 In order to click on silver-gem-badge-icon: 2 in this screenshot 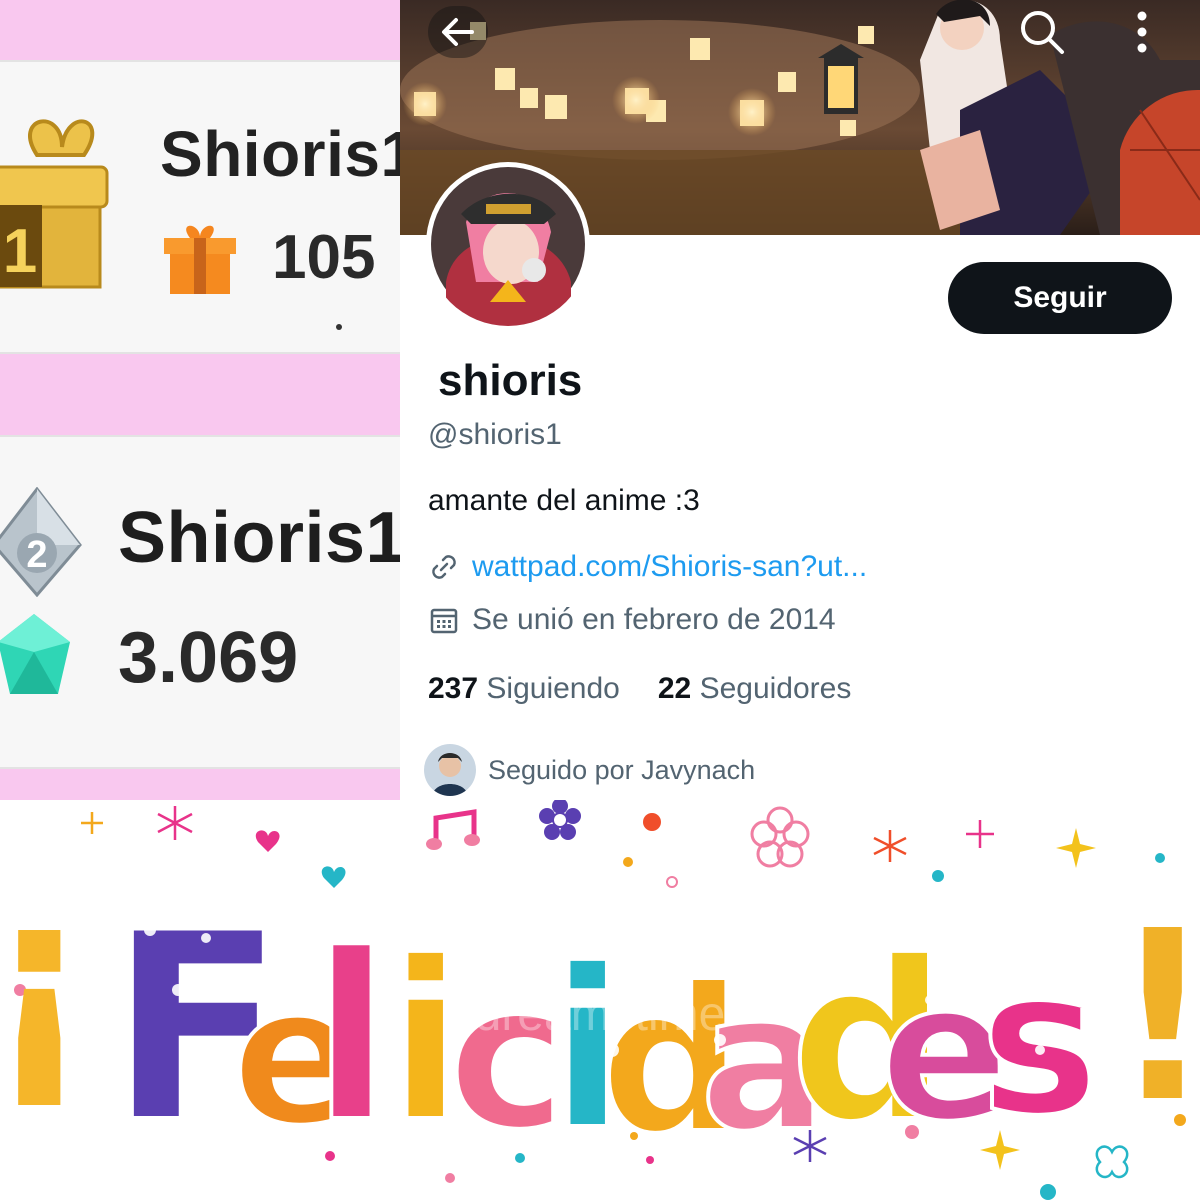, I will do `click(41, 542)`.